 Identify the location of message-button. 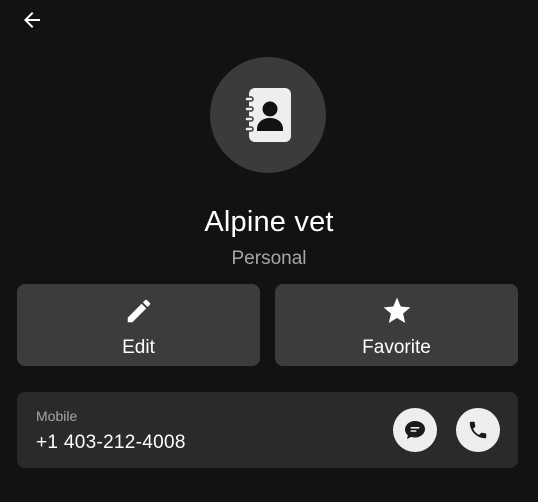
(415, 430).